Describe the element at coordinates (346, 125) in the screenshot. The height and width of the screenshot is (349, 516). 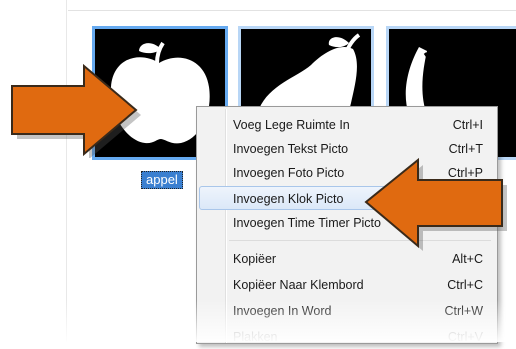
I see `menu-item-insert-empty-space: Voeg Lege Ruimte In Ctrl+I` at that location.